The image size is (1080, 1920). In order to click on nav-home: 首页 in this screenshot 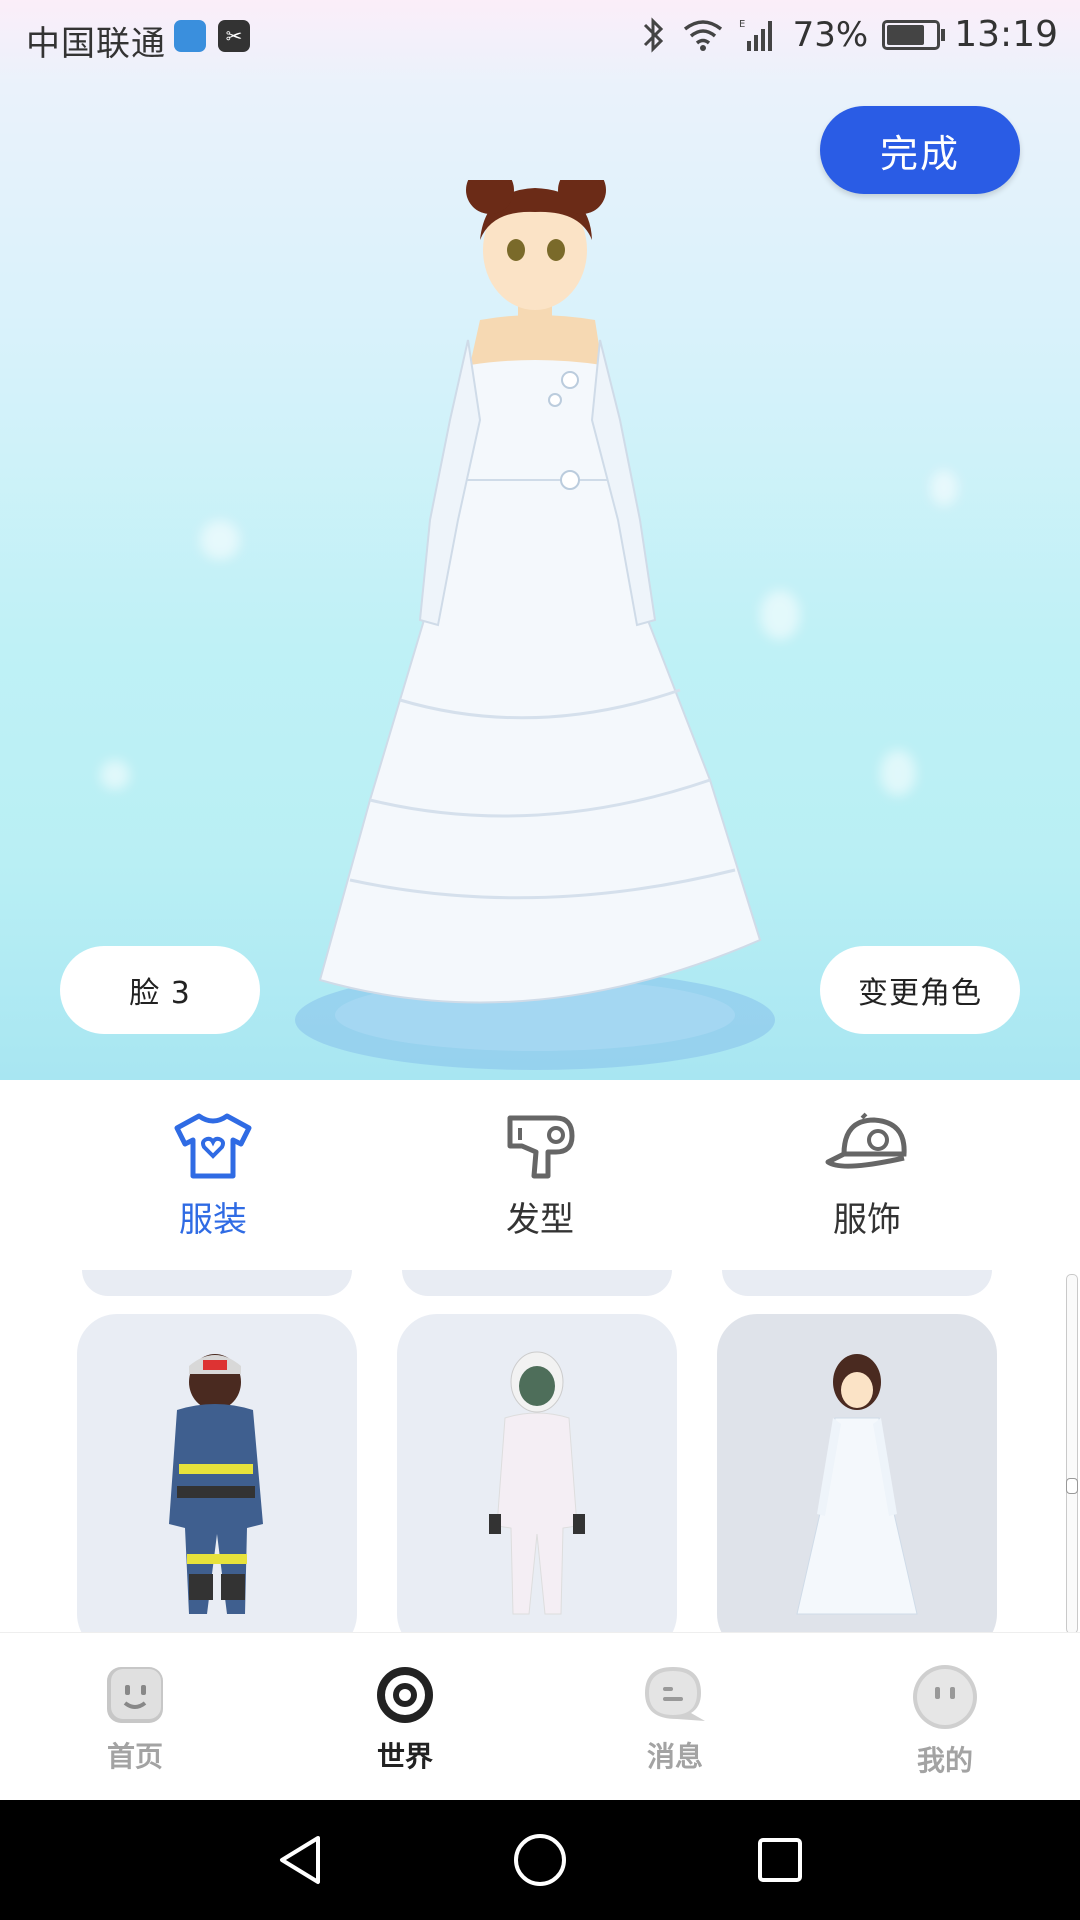, I will do `click(135, 1719)`.